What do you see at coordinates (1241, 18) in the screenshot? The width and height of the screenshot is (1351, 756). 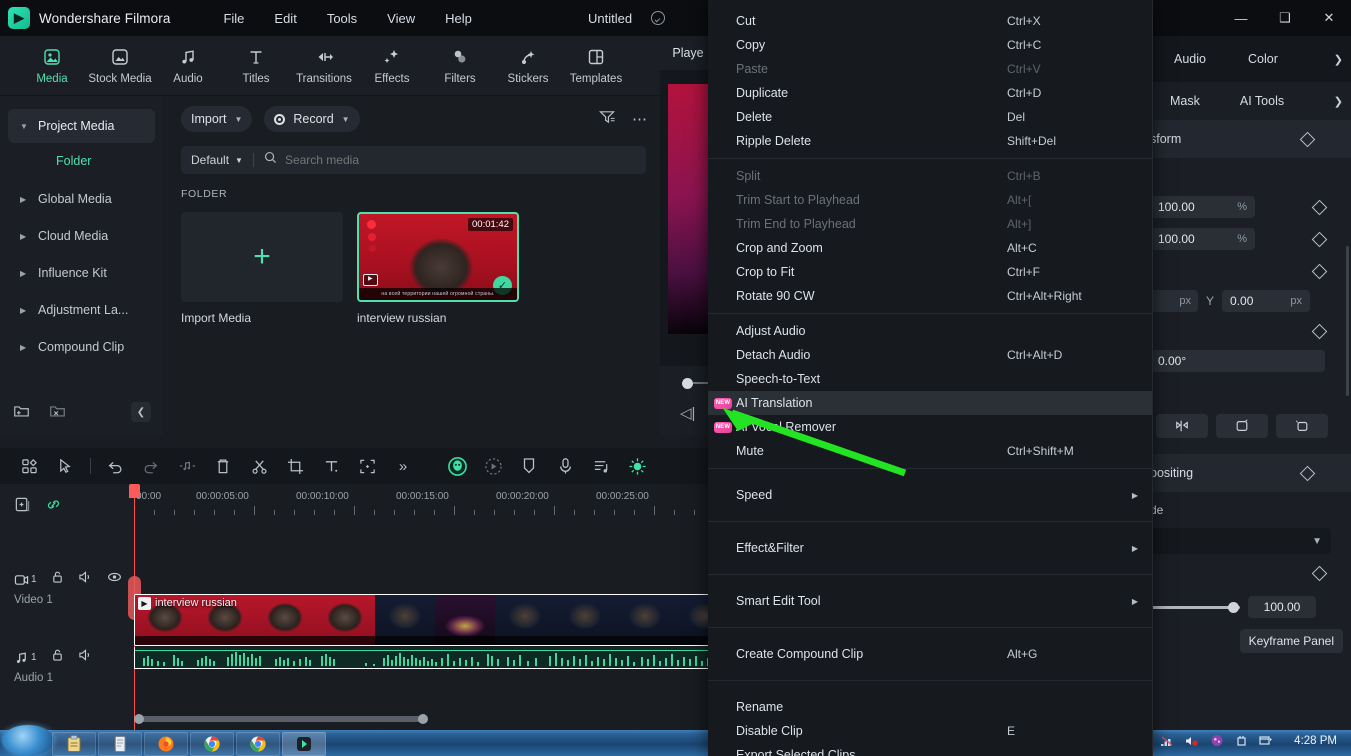 I see `minimize-button: —` at bounding box center [1241, 18].